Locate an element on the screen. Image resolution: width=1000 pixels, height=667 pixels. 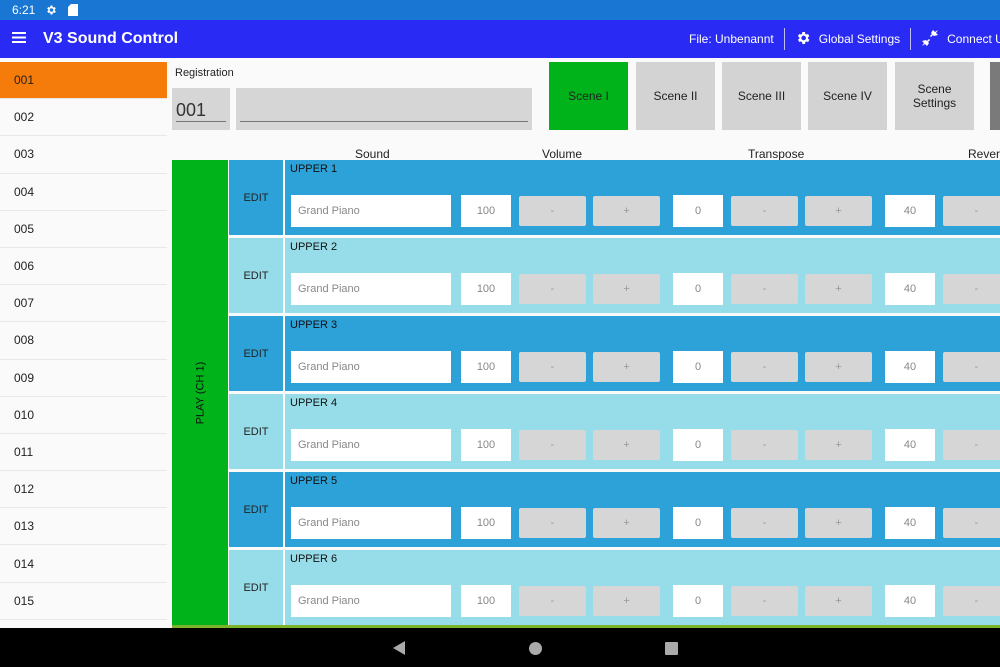
registration-item: 003 is located at coordinates (83, 155).